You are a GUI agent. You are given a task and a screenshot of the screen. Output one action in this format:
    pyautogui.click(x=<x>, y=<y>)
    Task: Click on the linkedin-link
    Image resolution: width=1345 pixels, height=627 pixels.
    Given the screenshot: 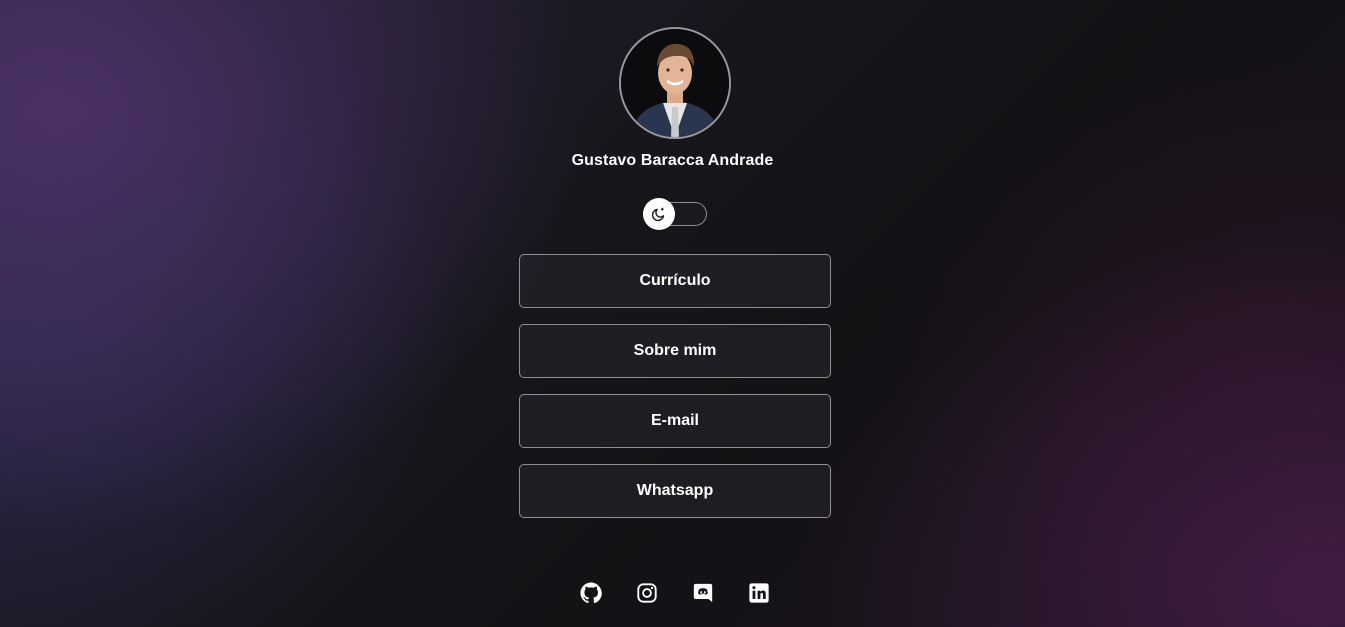 What is the action you would take?
    pyautogui.click(x=759, y=593)
    